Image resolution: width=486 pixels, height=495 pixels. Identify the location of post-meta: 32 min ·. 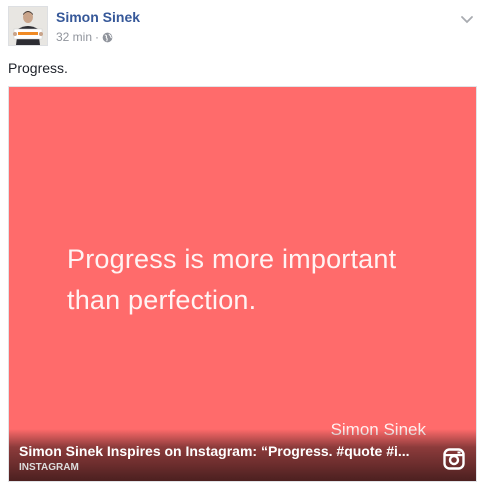
(84, 37).